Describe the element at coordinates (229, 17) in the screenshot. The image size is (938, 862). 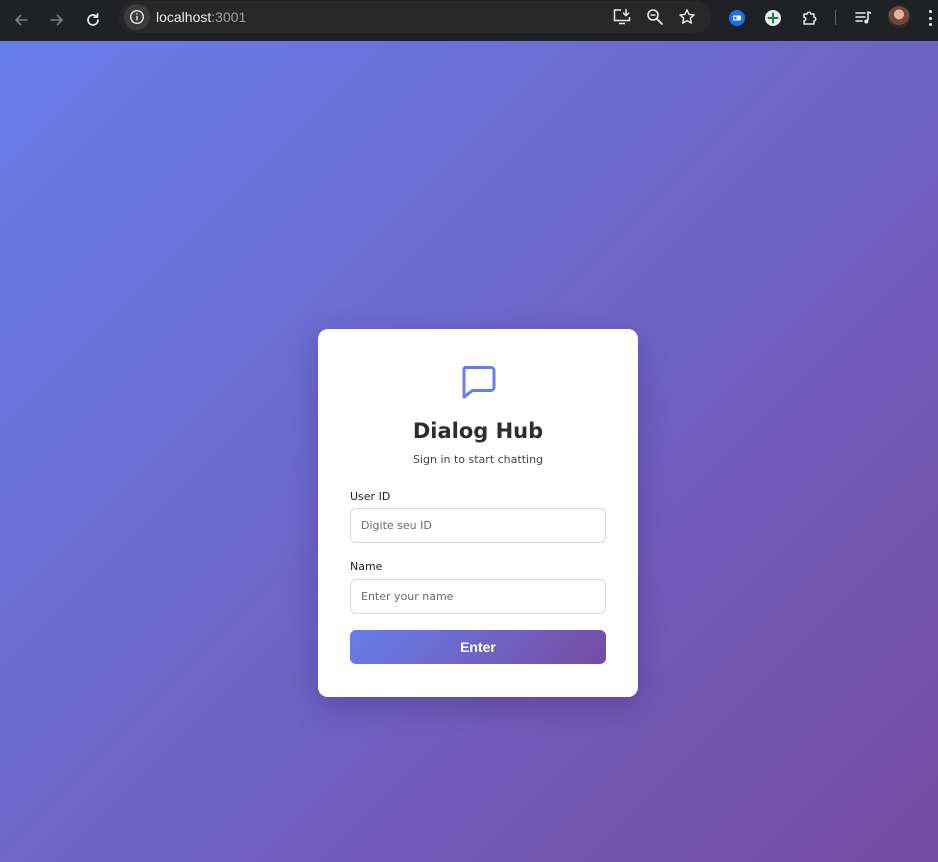
I see `url-port: :3001` at that location.